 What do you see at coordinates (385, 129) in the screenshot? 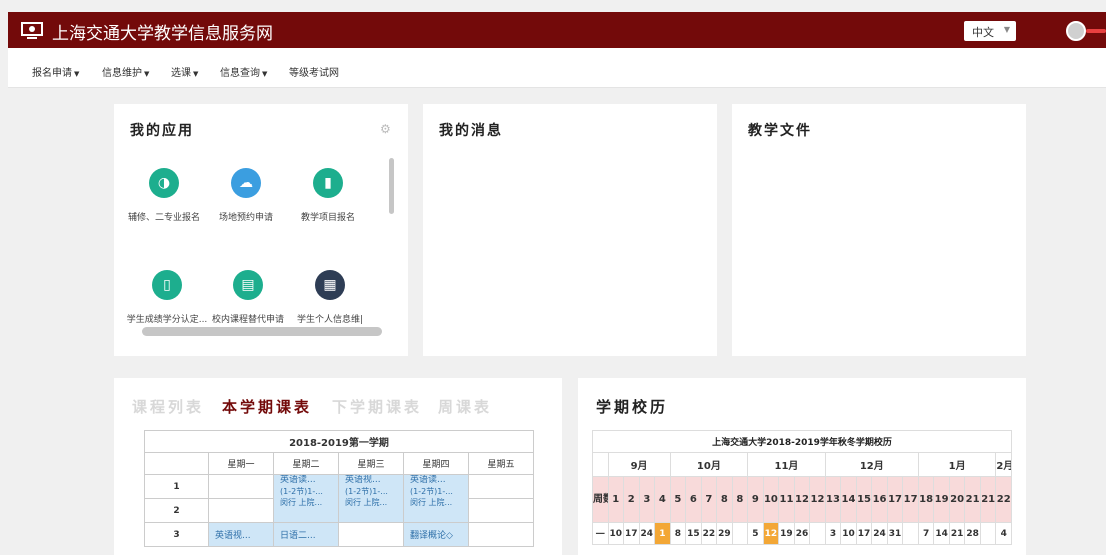
I see `gear-icon: ⚙` at bounding box center [385, 129].